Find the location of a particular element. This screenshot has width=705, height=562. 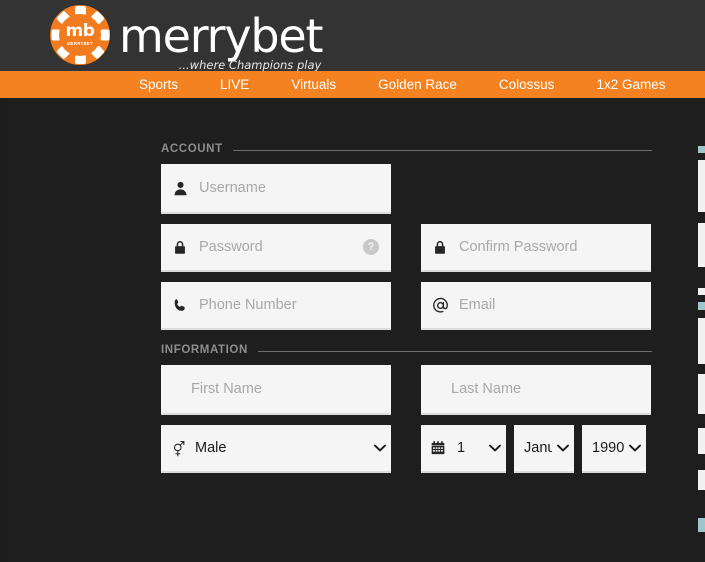

birth-day-select: 1 is located at coordinates (463, 449).